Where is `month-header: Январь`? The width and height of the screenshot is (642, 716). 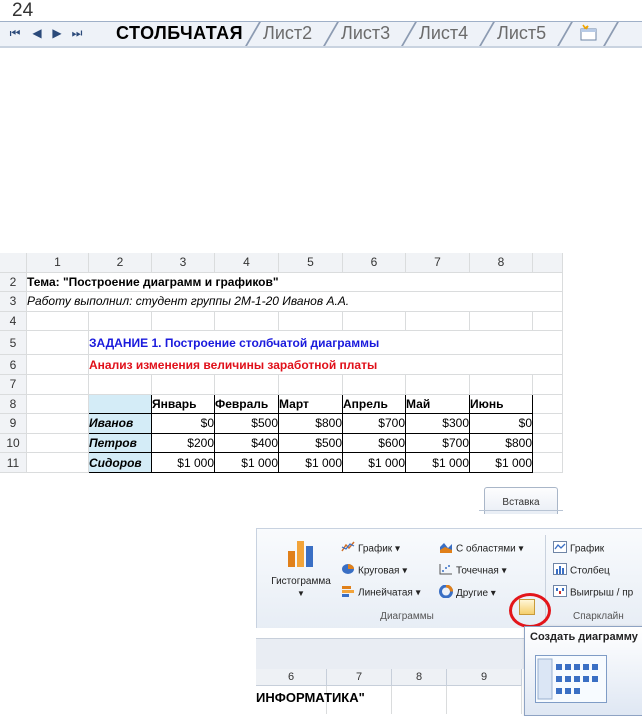
month-header: Январь is located at coordinates (183, 404).